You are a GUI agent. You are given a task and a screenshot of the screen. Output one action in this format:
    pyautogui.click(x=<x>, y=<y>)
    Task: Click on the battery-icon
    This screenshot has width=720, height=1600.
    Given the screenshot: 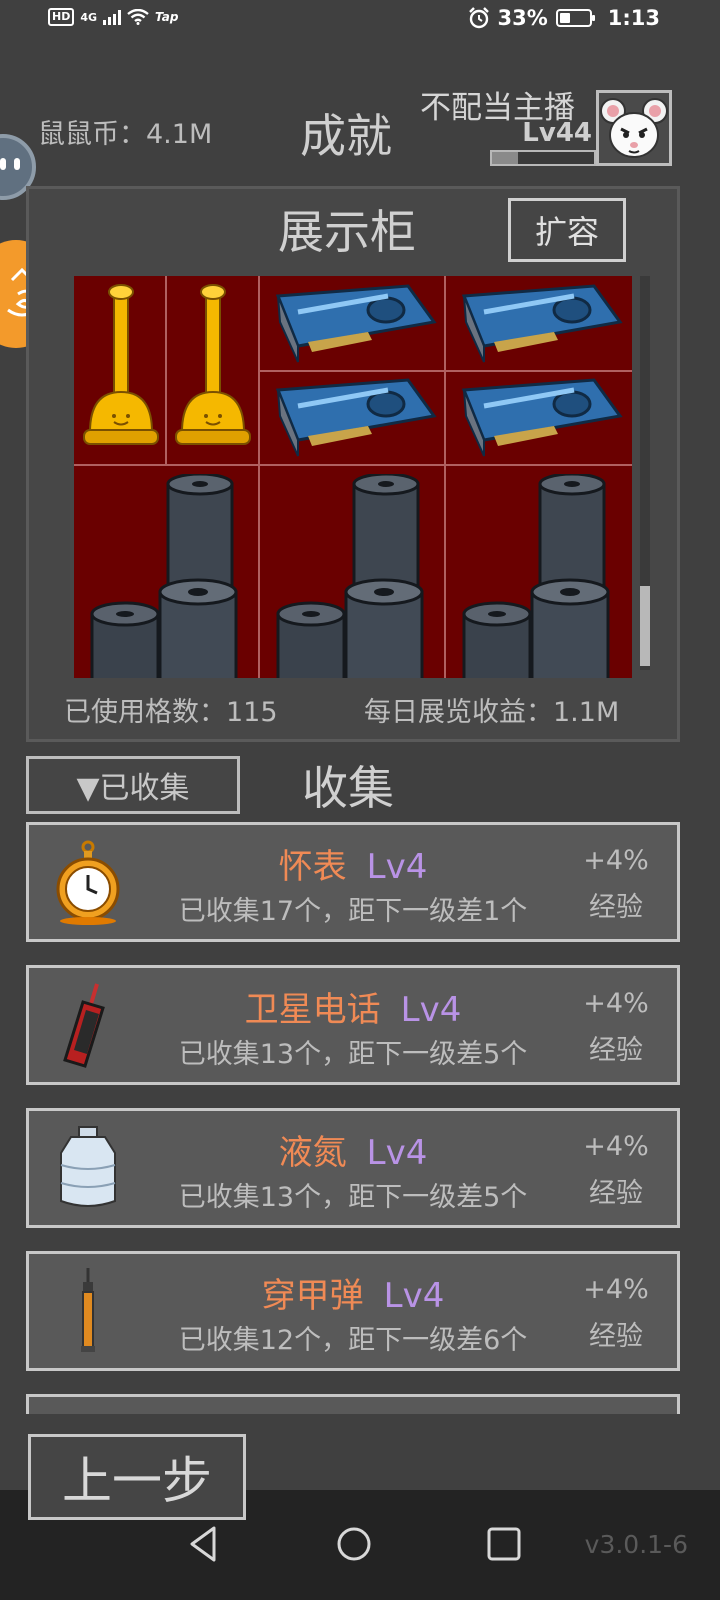 What is the action you would take?
    pyautogui.click(x=575, y=18)
    